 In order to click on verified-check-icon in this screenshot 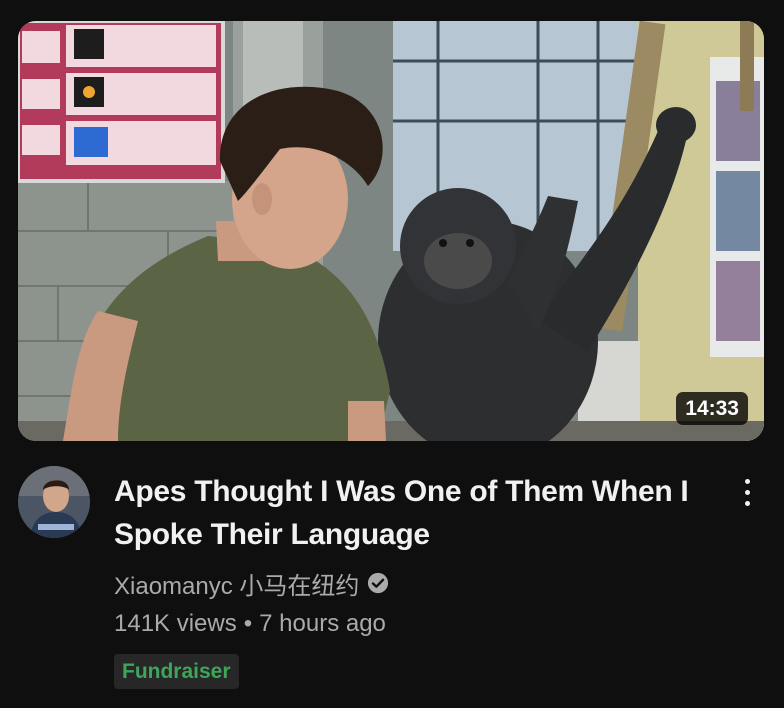, I will do `click(378, 583)`.